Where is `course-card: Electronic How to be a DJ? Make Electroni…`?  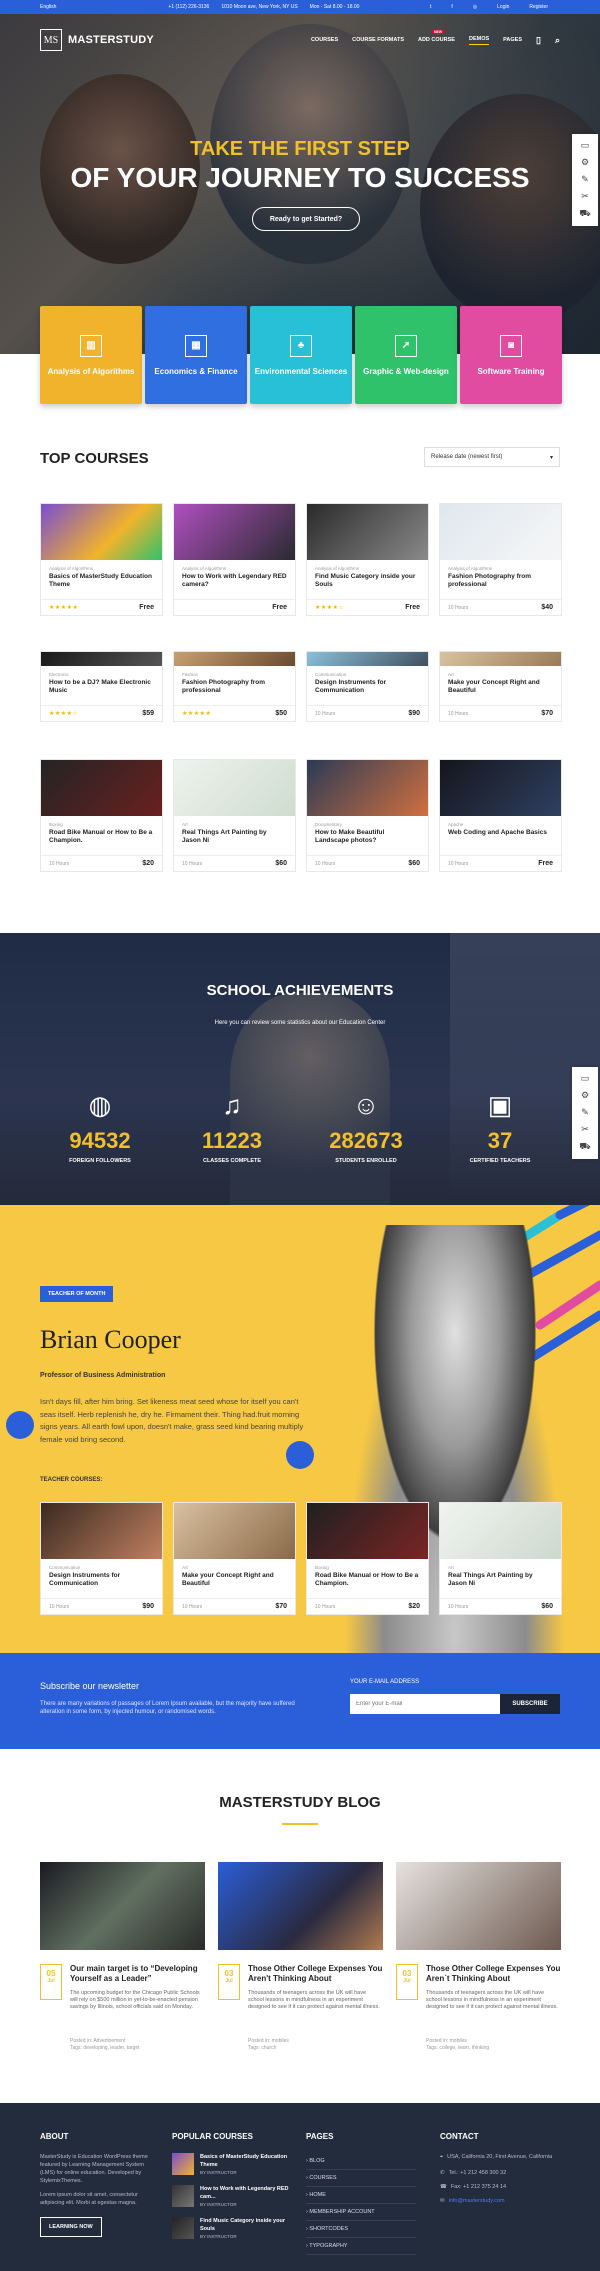 course-card: Electronic How to be a DJ? Make Electroni… is located at coordinates (101, 686).